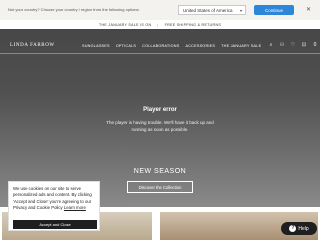  Describe the element at coordinates (315, 45) in the screenshot. I see `cart-count-icon: 0` at that location.